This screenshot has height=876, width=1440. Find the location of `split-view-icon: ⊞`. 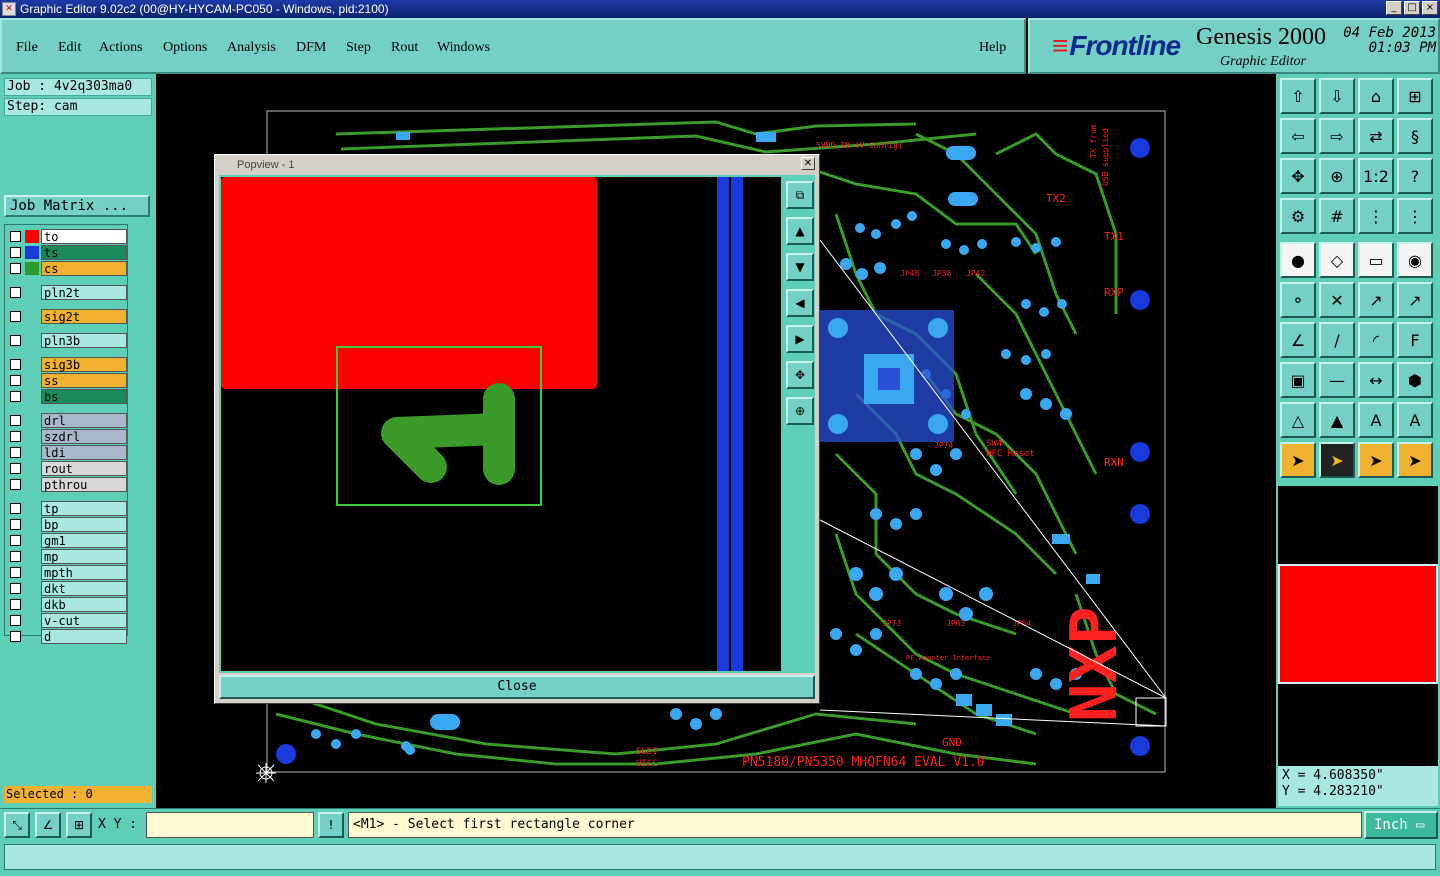

split-view-icon: ⊞ is located at coordinates (1415, 96).